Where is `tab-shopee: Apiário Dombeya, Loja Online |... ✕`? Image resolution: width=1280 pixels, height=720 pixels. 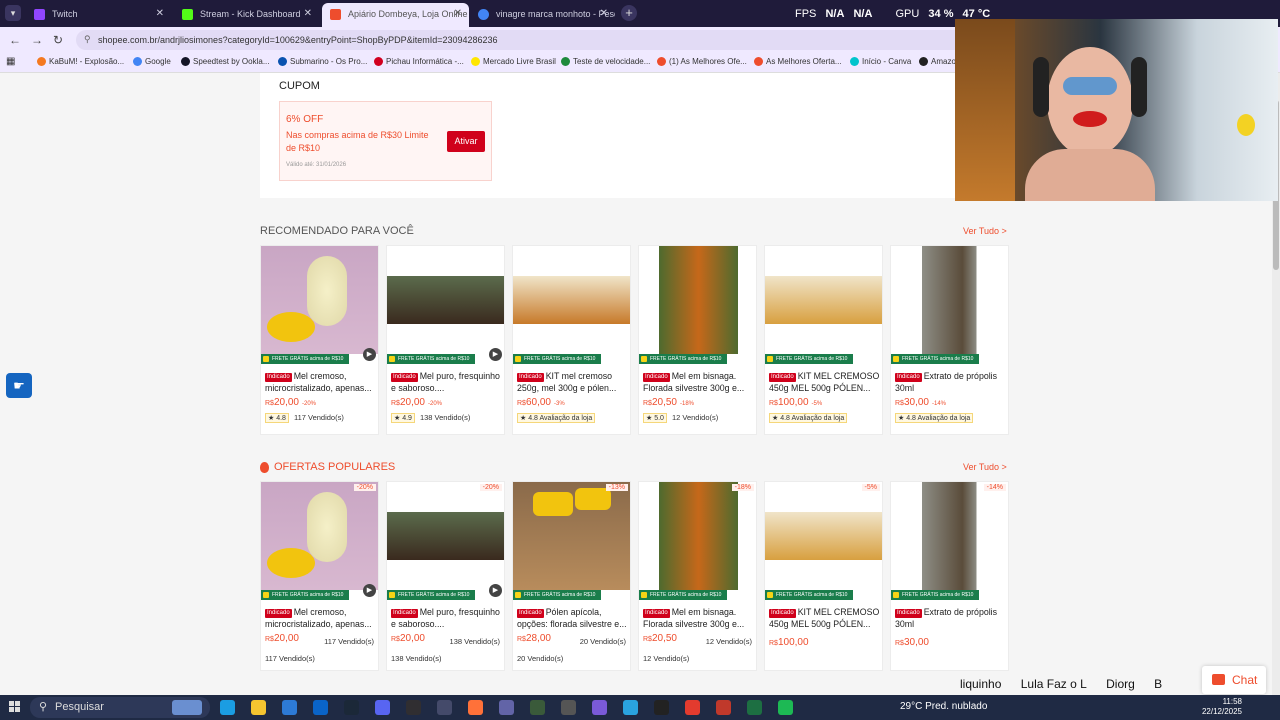
tab-shopee: Apiário Dombeya, Loja Online |... ✕ is located at coordinates (395, 15).